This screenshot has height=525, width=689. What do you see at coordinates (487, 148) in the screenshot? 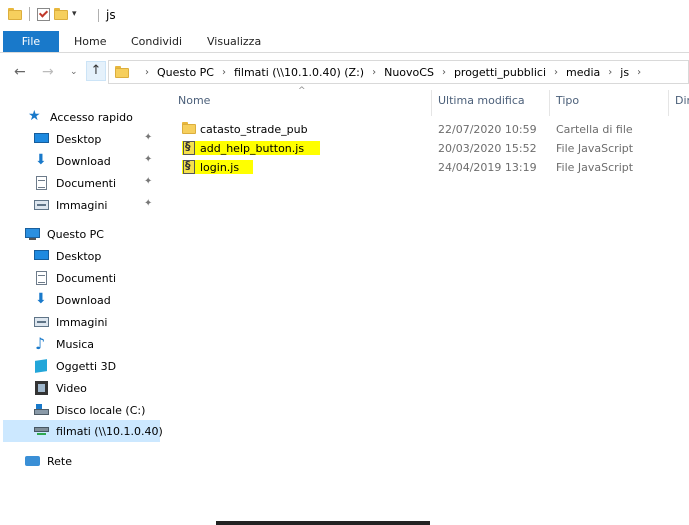
I see `file-modified: 20/03/2020 15:52` at bounding box center [487, 148].